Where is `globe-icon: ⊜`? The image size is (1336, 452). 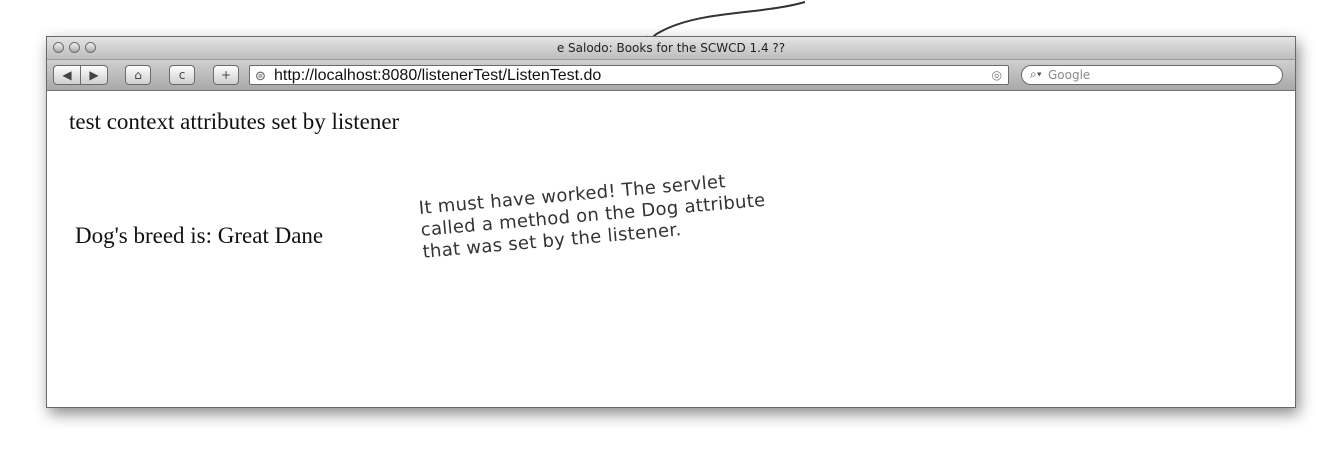
globe-icon: ⊜ is located at coordinates (260, 75).